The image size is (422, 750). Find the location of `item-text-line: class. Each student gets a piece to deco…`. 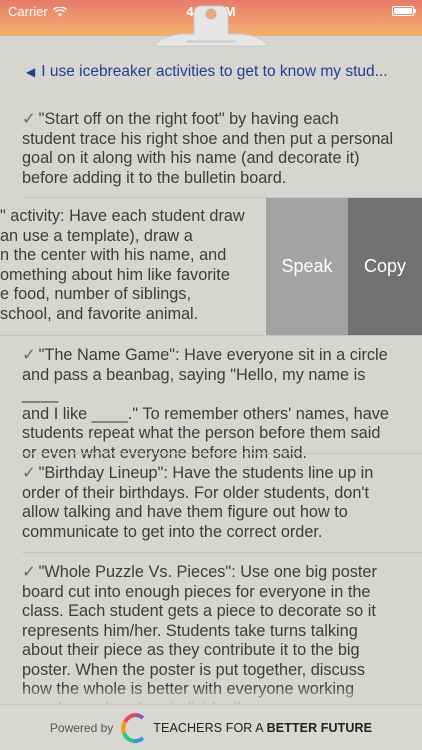

item-text-line: class. Each student gets a piece to deco… is located at coordinates (199, 611).